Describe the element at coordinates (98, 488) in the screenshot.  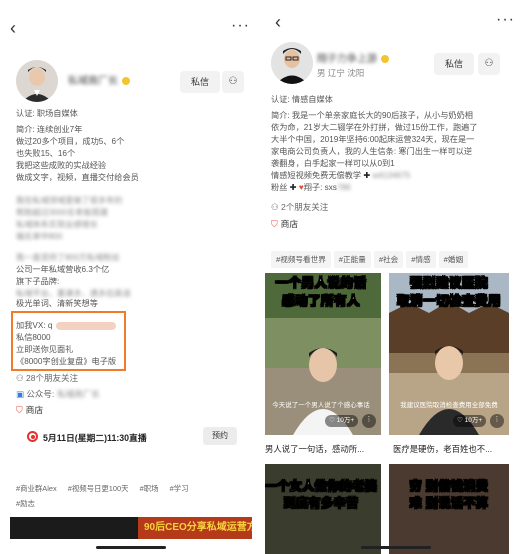
I see `tag: #视频号日更100天` at that location.